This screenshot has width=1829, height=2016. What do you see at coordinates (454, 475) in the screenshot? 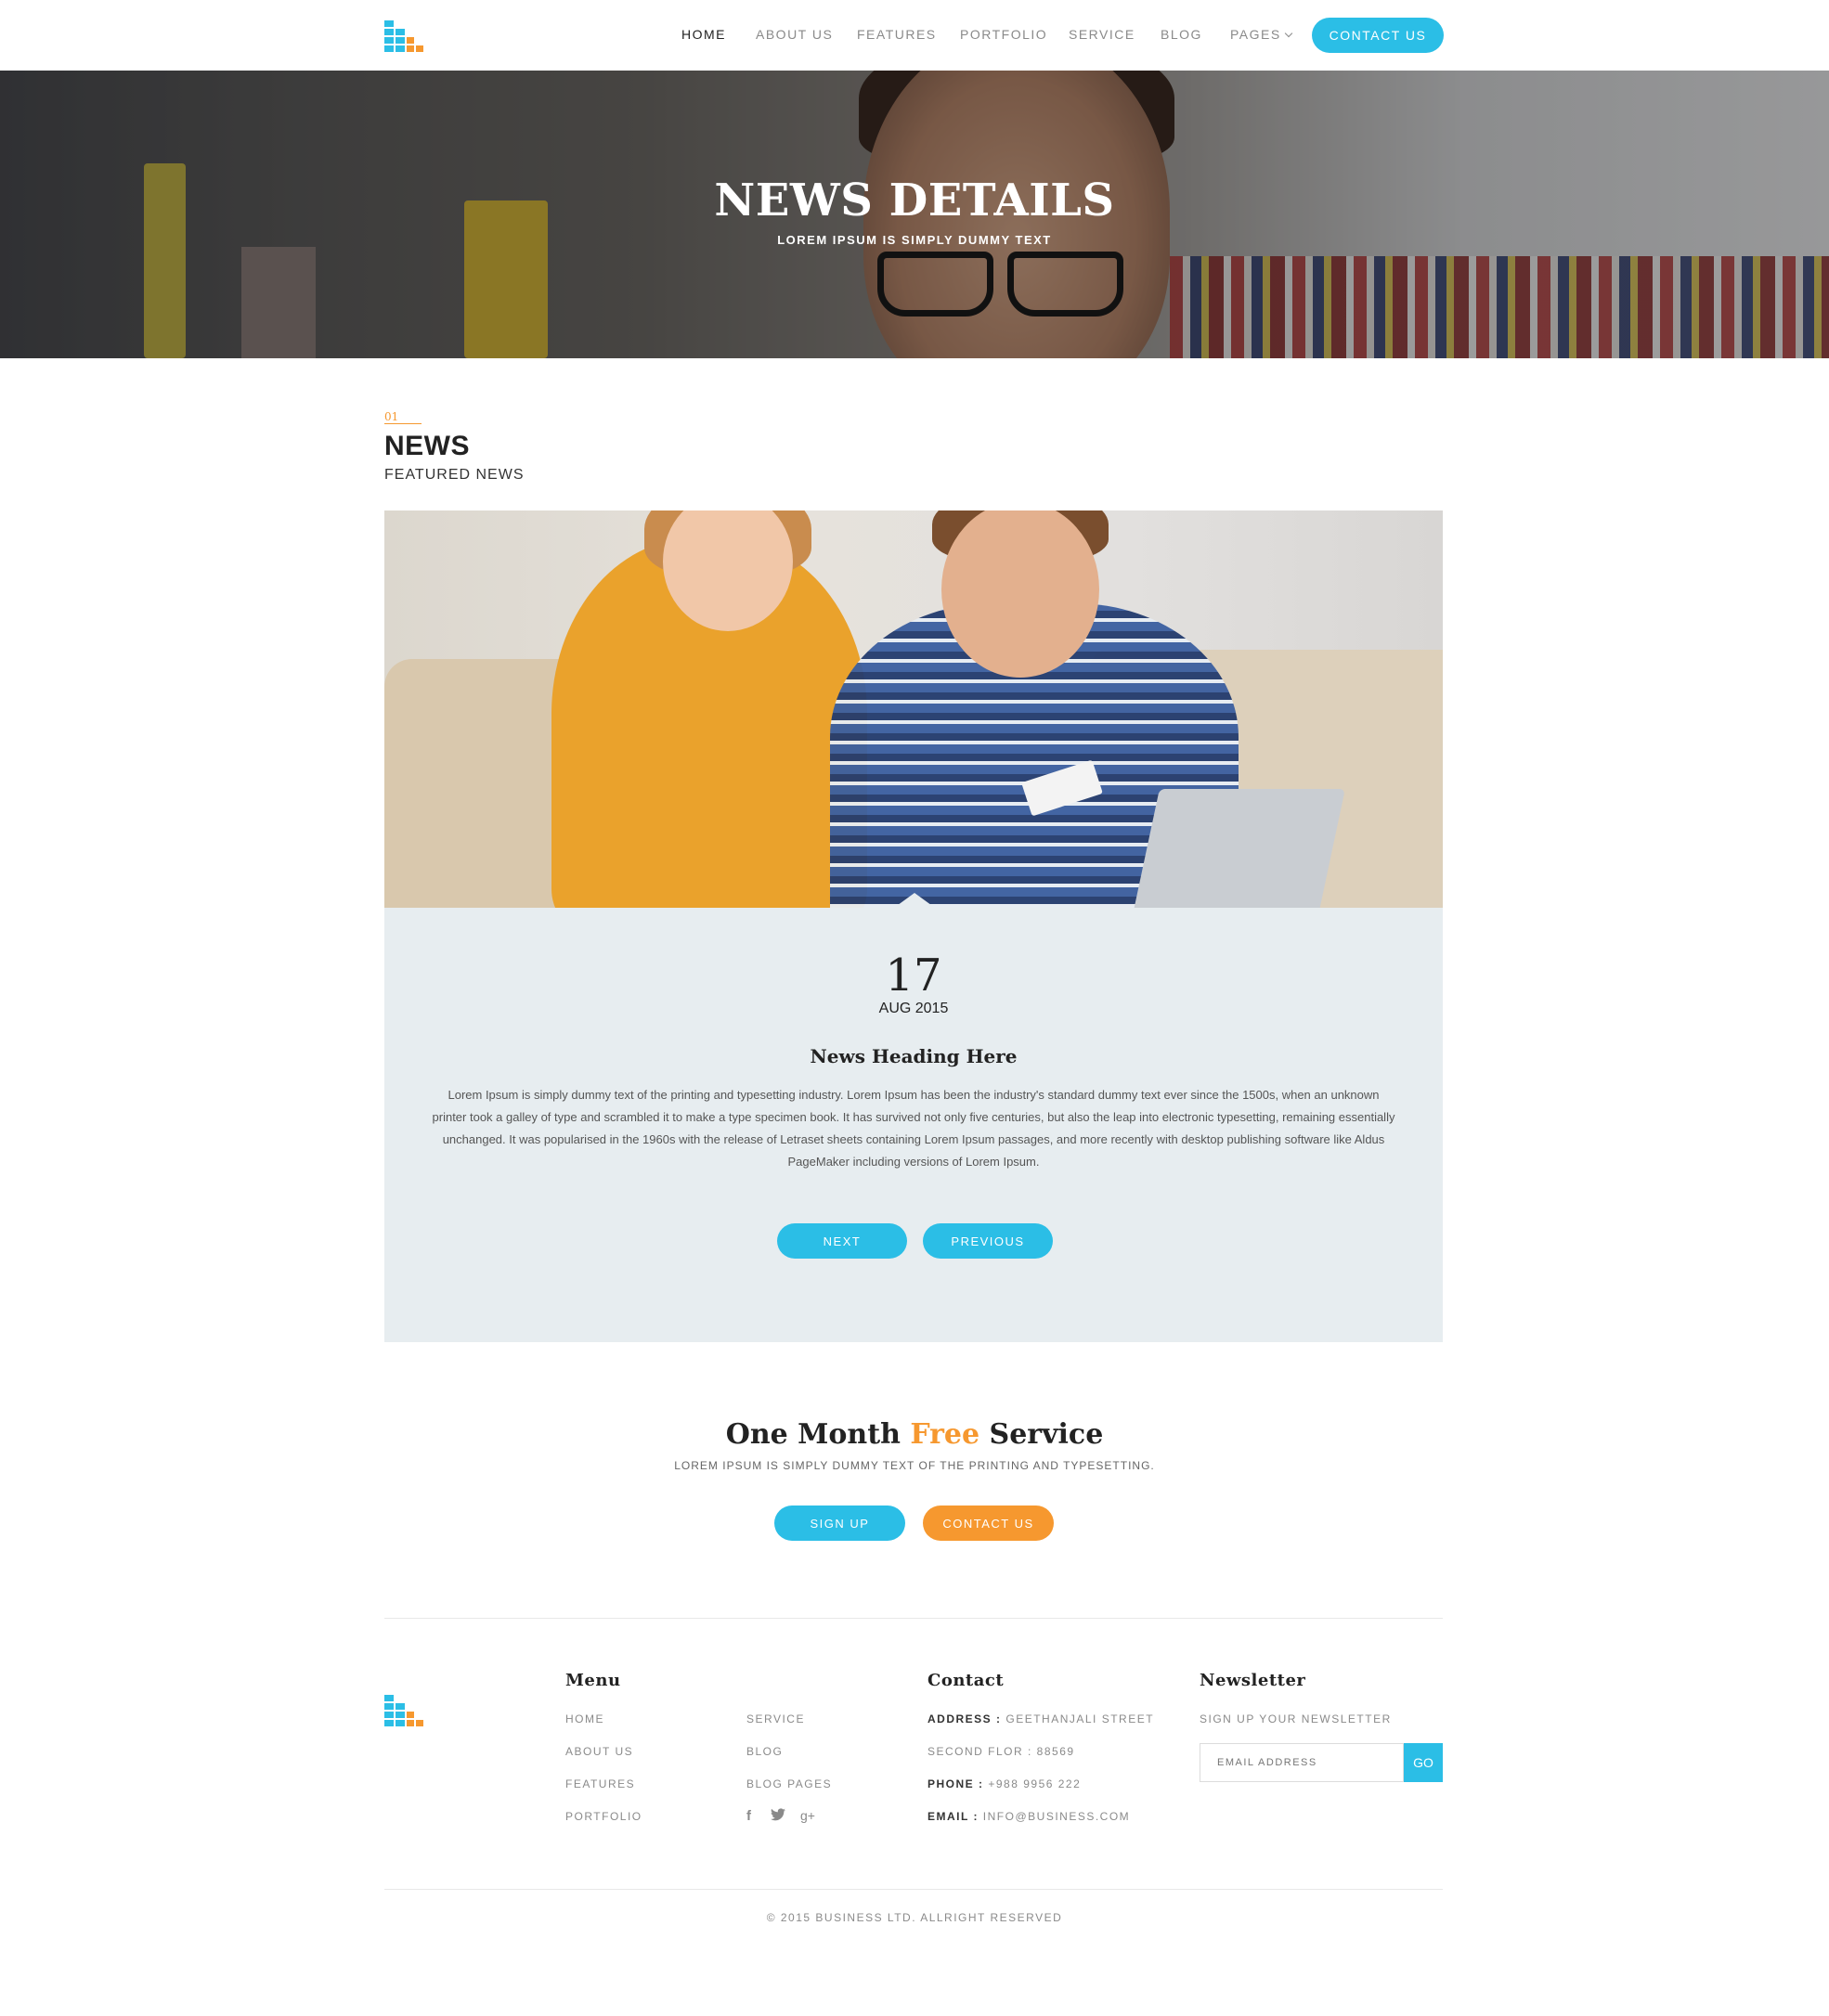
I see `section-subtitle: FEATURED NEWS` at bounding box center [454, 475].